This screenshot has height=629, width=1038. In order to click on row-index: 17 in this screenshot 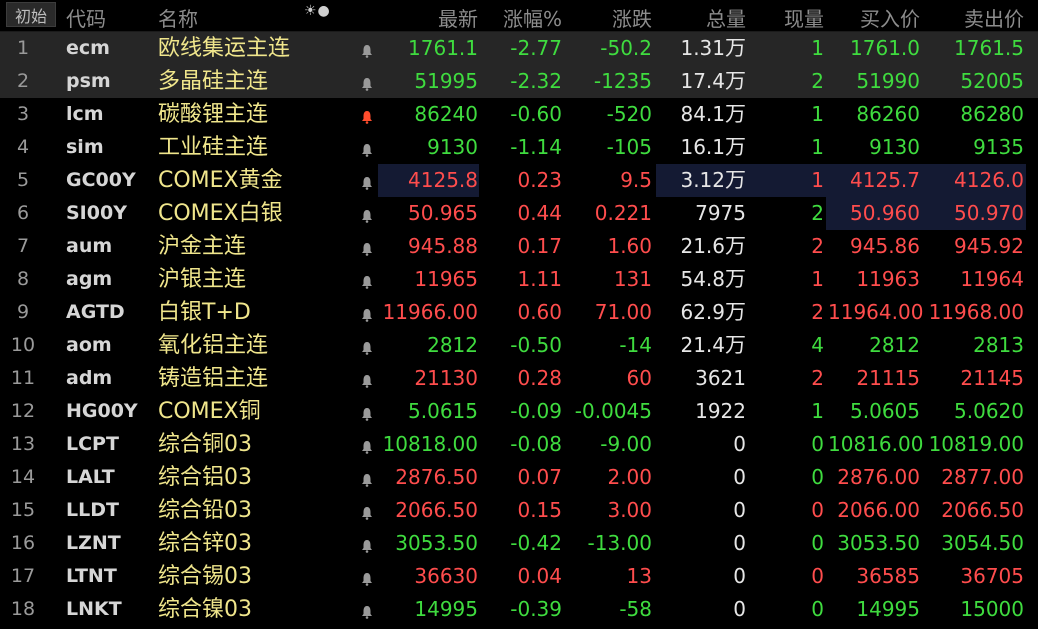, I will do `click(23, 576)`.